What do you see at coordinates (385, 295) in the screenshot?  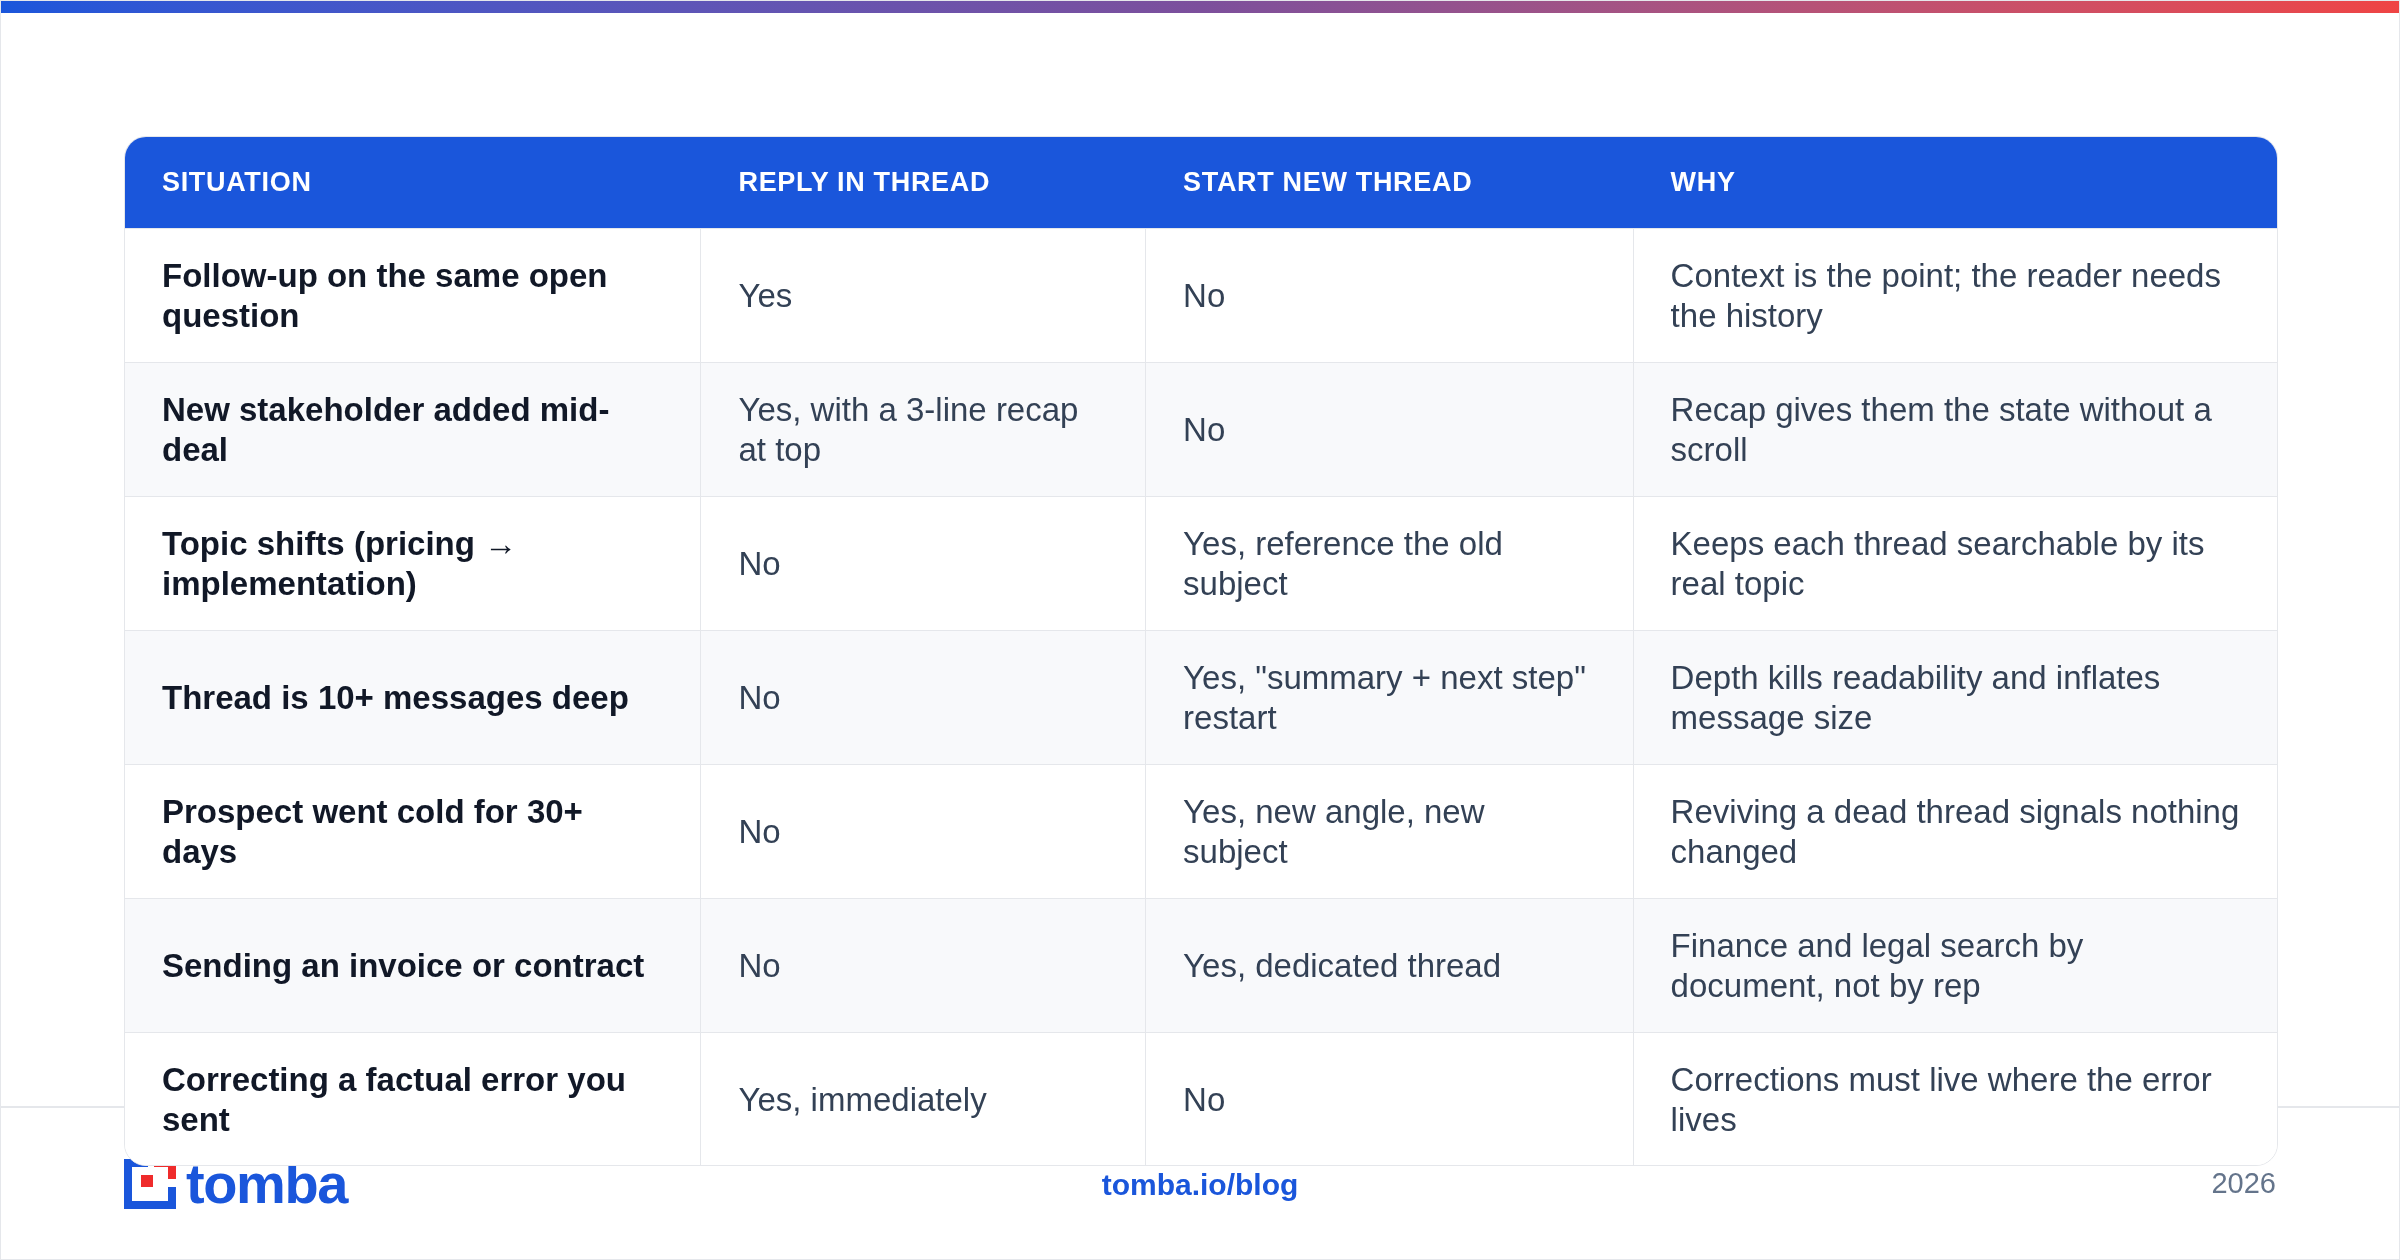 I see `table-cell-text: Follow-up on the same open question` at bounding box center [385, 295].